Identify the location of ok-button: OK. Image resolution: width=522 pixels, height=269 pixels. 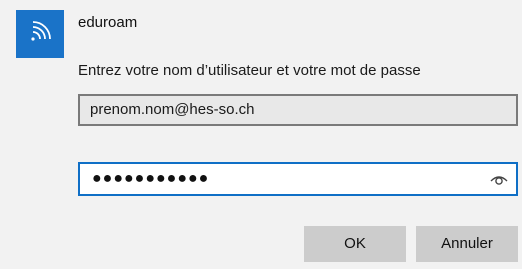
(355, 244).